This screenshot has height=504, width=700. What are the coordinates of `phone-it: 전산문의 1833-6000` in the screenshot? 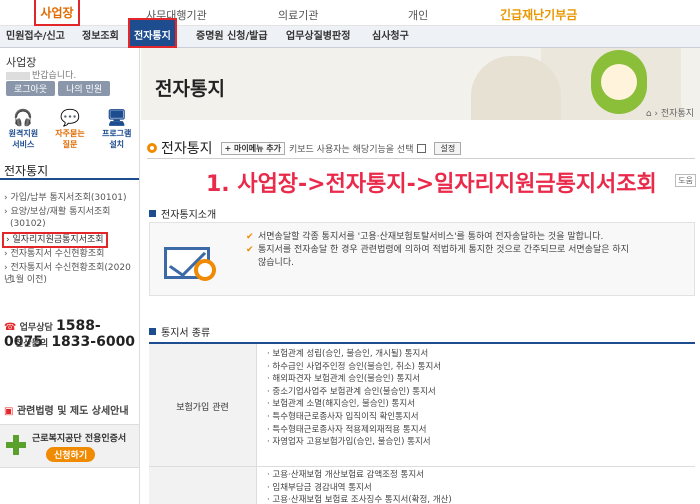 It's located at (71, 342).